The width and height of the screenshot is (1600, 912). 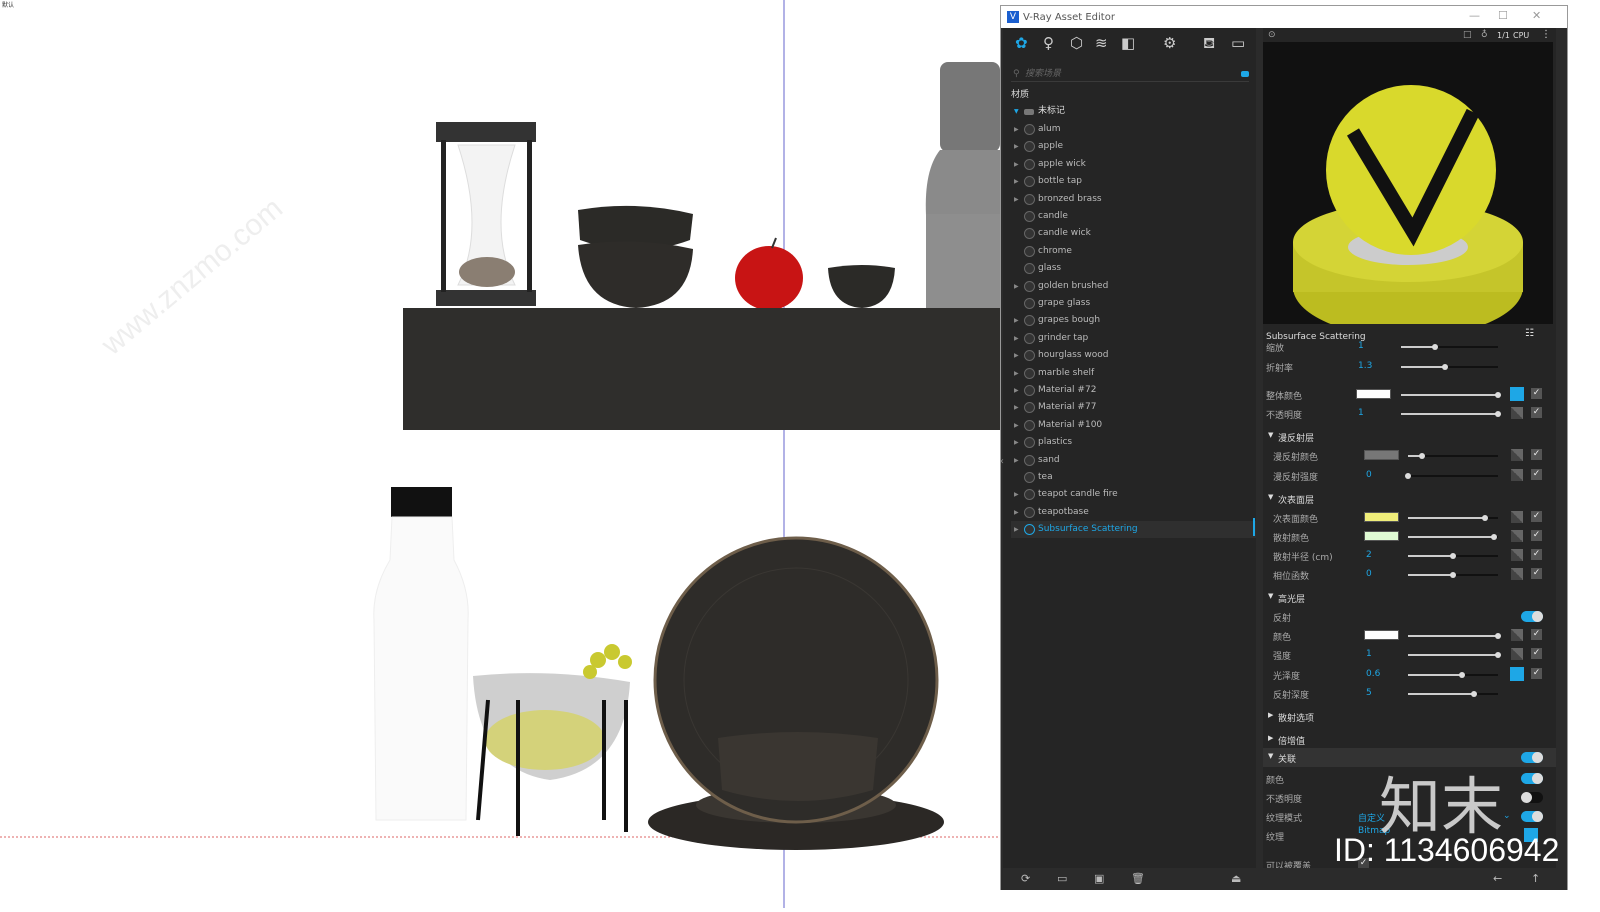 What do you see at coordinates (1535, 878) in the screenshot?
I see `up-icon: ↑` at bounding box center [1535, 878].